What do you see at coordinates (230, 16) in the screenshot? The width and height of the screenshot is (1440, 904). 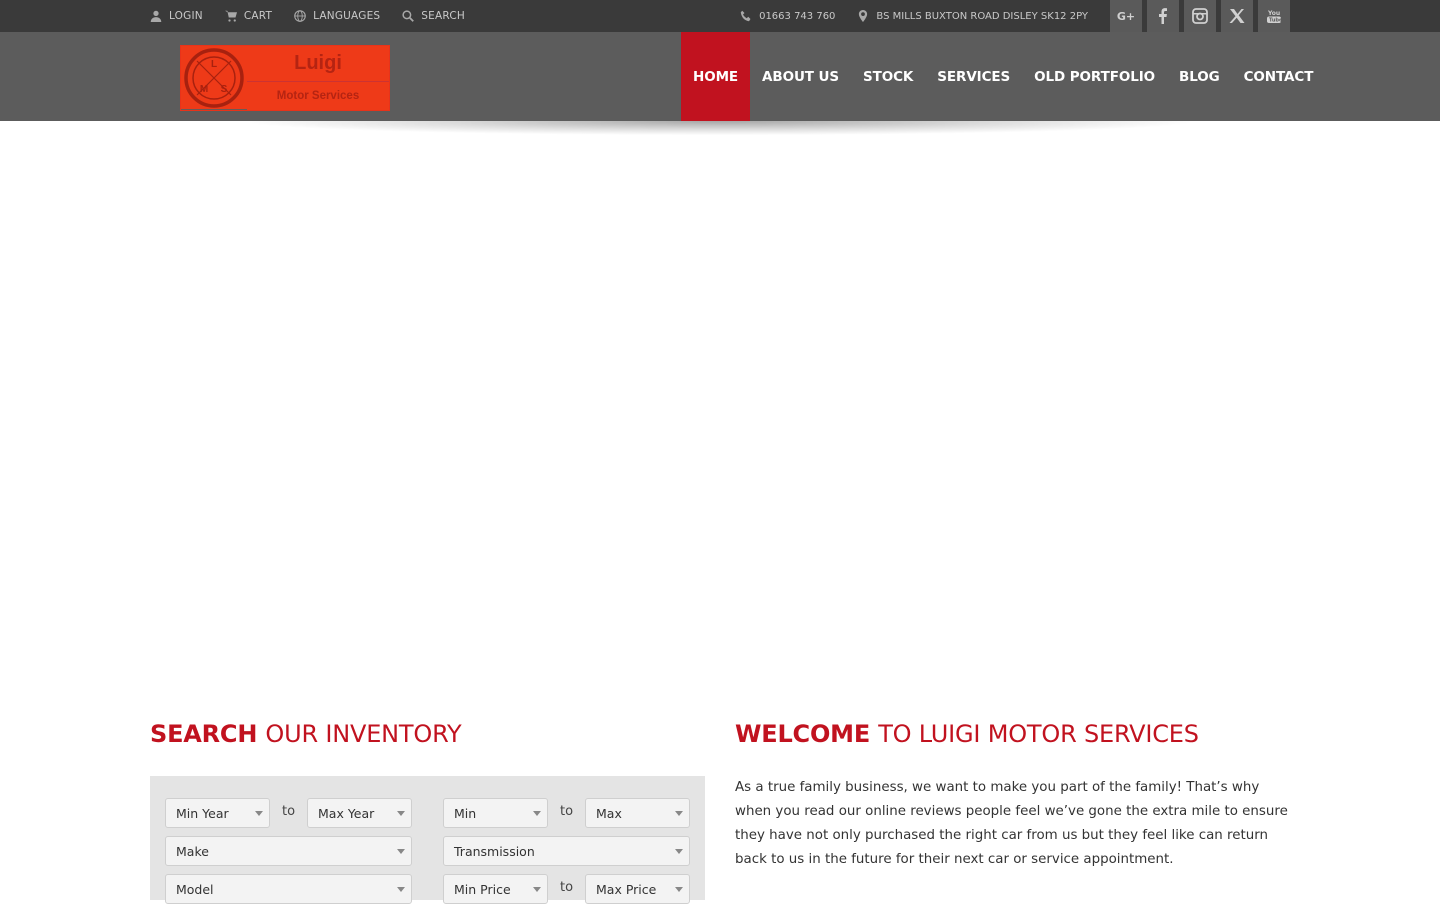 I see `cart-icon` at bounding box center [230, 16].